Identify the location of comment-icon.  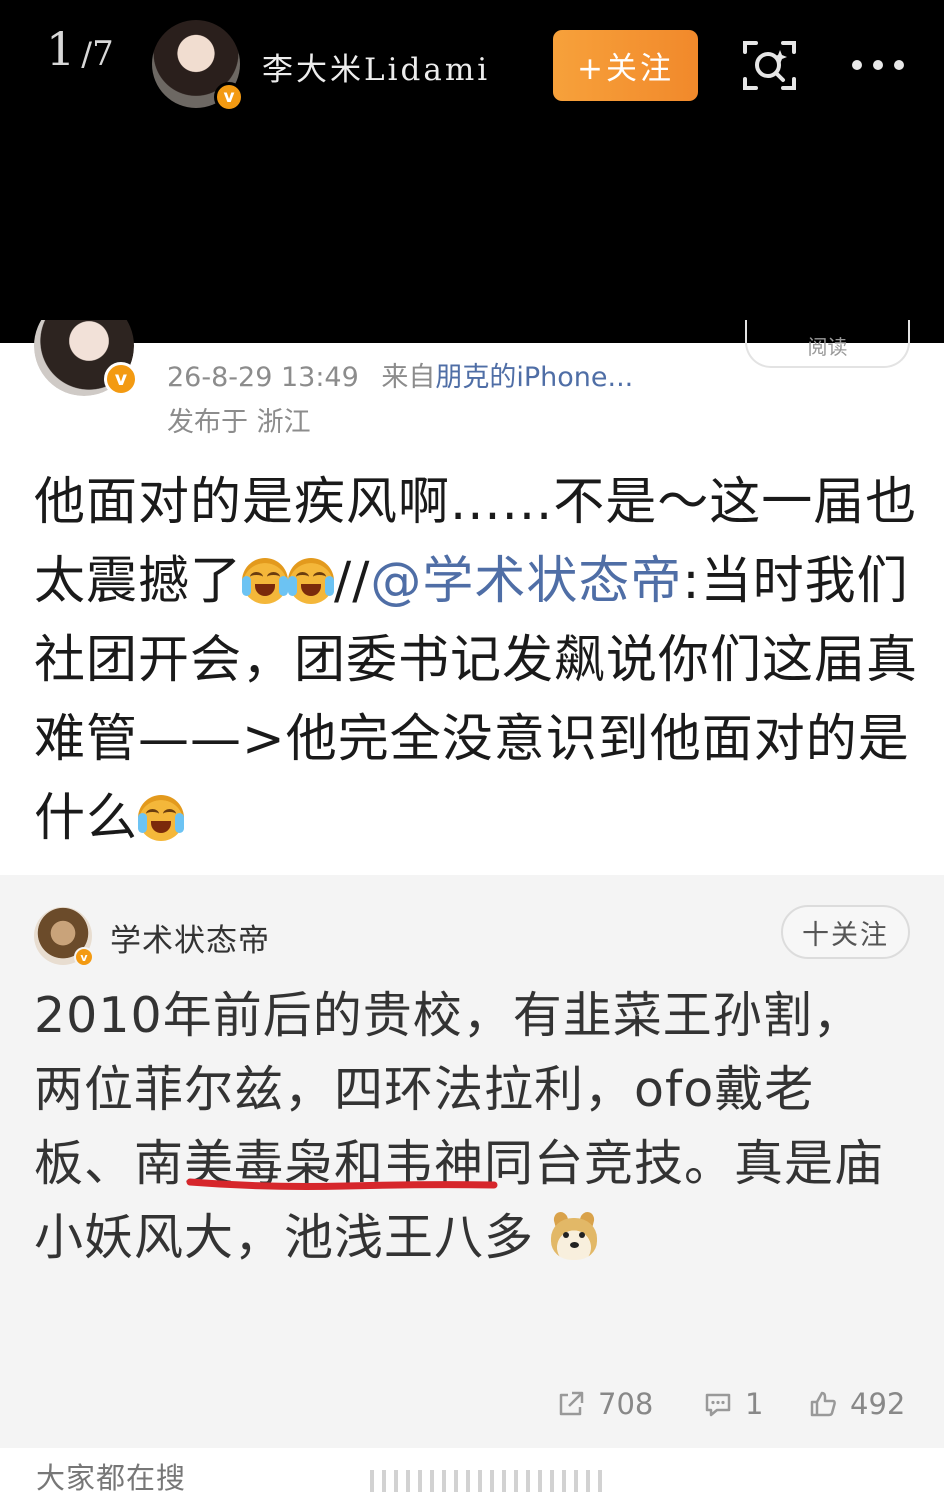
(718, 1405).